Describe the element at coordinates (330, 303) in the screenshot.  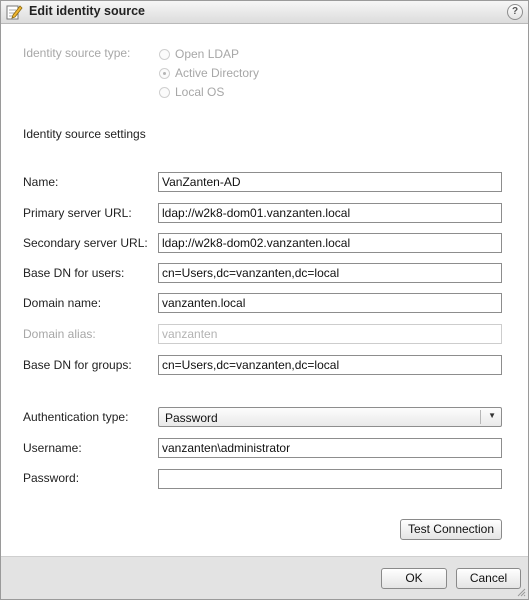
I see `domain-name-field: vanzanten.local` at that location.